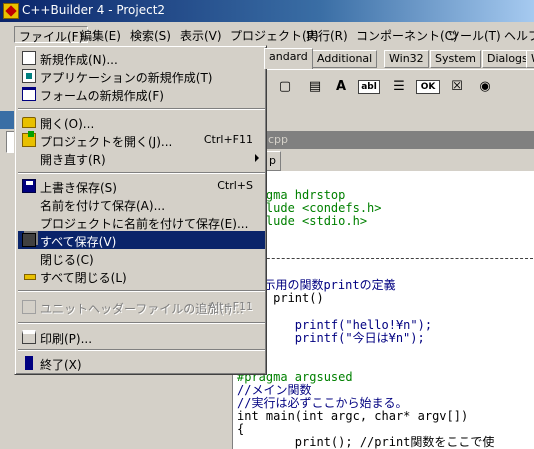 Image resolution: width=534 pixels, height=449 pixels. What do you see at coordinates (126, 78) in the screenshot?
I see `menu-item-label: アプリケーションの新規作成(T)` at bounding box center [126, 78].